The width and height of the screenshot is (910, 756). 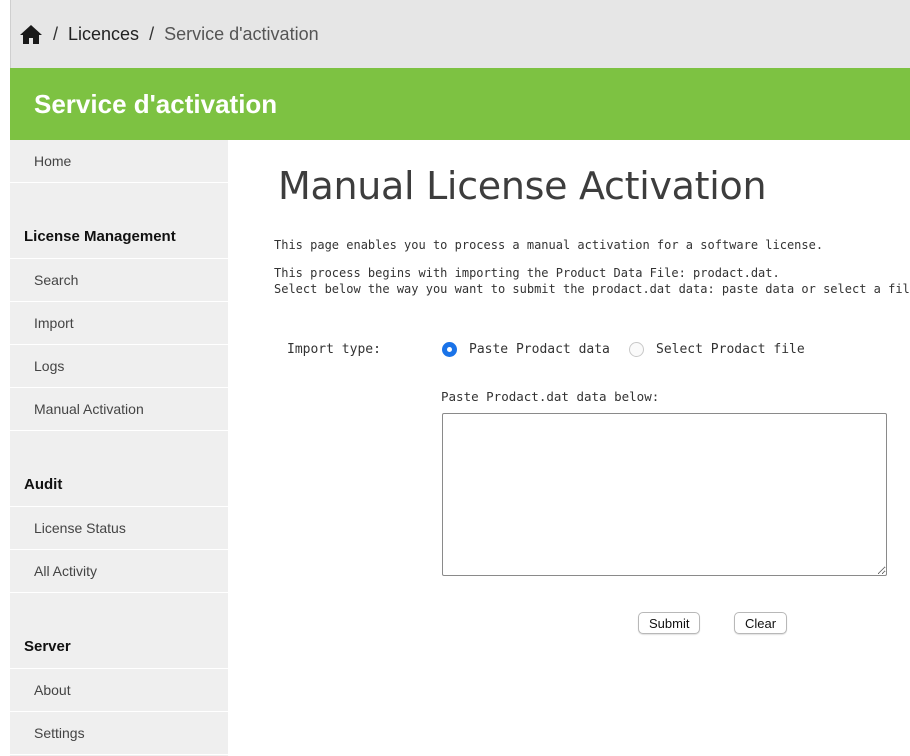 What do you see at coordinates (119, 366) in the screenshot?
I see `sidebar-item-logs: Logs` at bounding box center [119, 366].